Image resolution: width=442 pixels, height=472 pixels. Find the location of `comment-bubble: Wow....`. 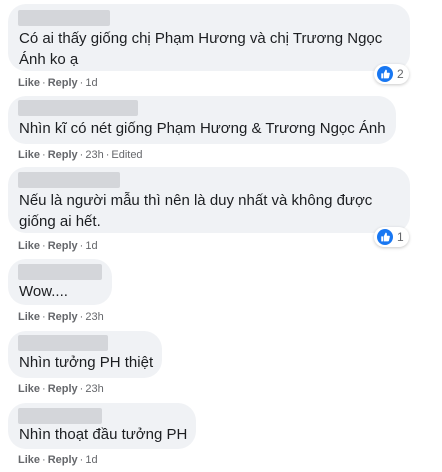

comment-bubble: Wow.... is located at coordinates (60, 282).